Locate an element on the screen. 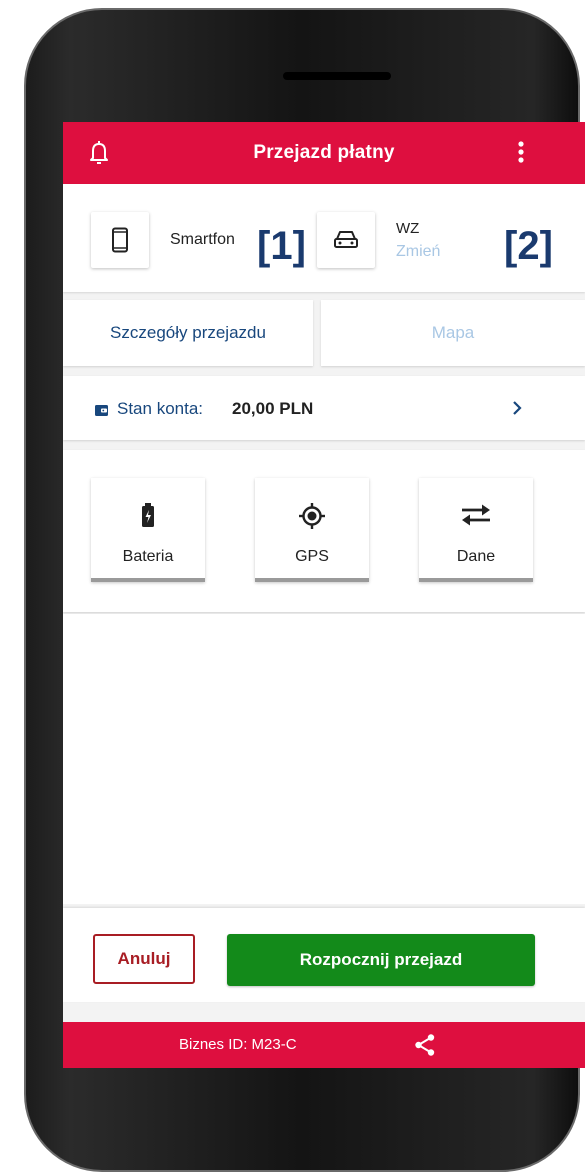  app-header: Przejazd płatny is located at coordinates (324, 153).